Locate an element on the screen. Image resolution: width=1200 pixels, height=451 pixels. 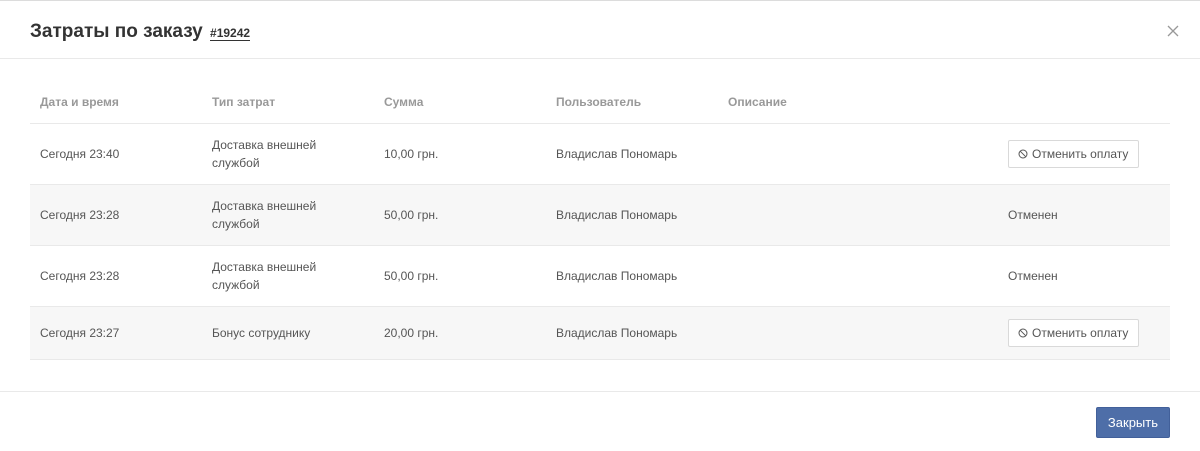
modal-header: Затраты по заказу #19242 is located at coordinates (600, 30).